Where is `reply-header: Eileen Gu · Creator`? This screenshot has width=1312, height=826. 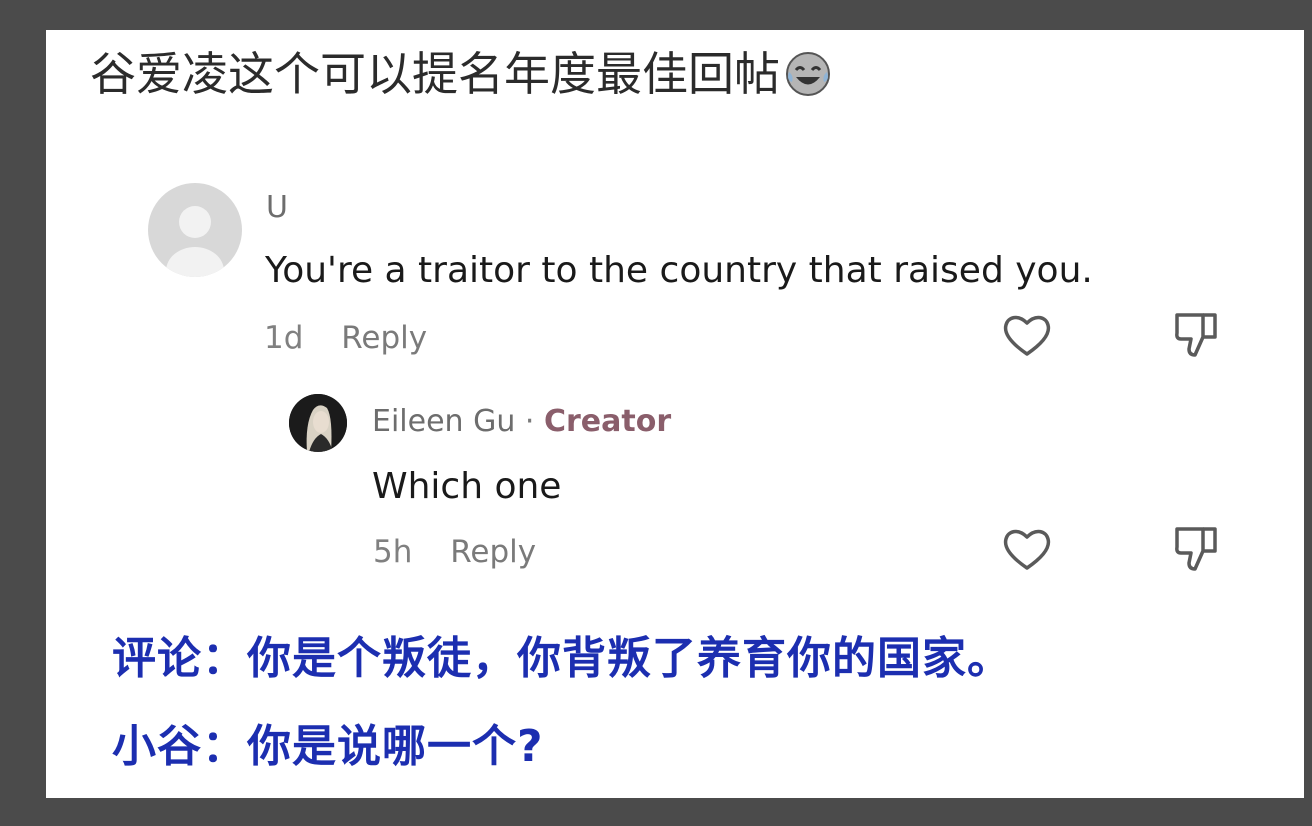
reply-header: Eileen Gu · Creator is located at coordinates (521, 421).